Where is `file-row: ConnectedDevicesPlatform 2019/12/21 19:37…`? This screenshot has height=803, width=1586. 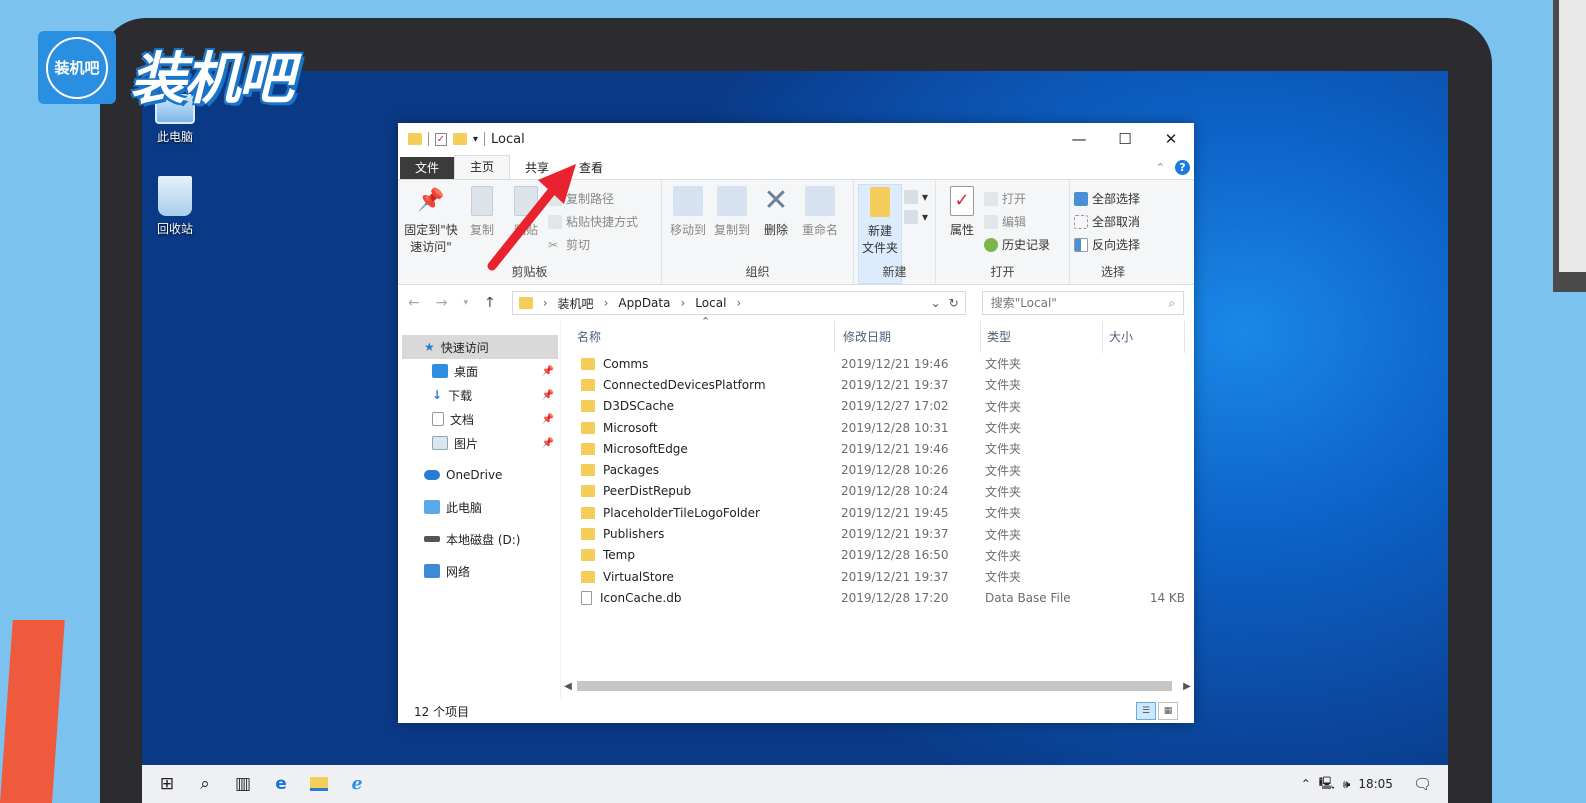
file-row: ConnectedDevicesPlatform 2019/12/21 19:37… is located at coordinates (877, 384).